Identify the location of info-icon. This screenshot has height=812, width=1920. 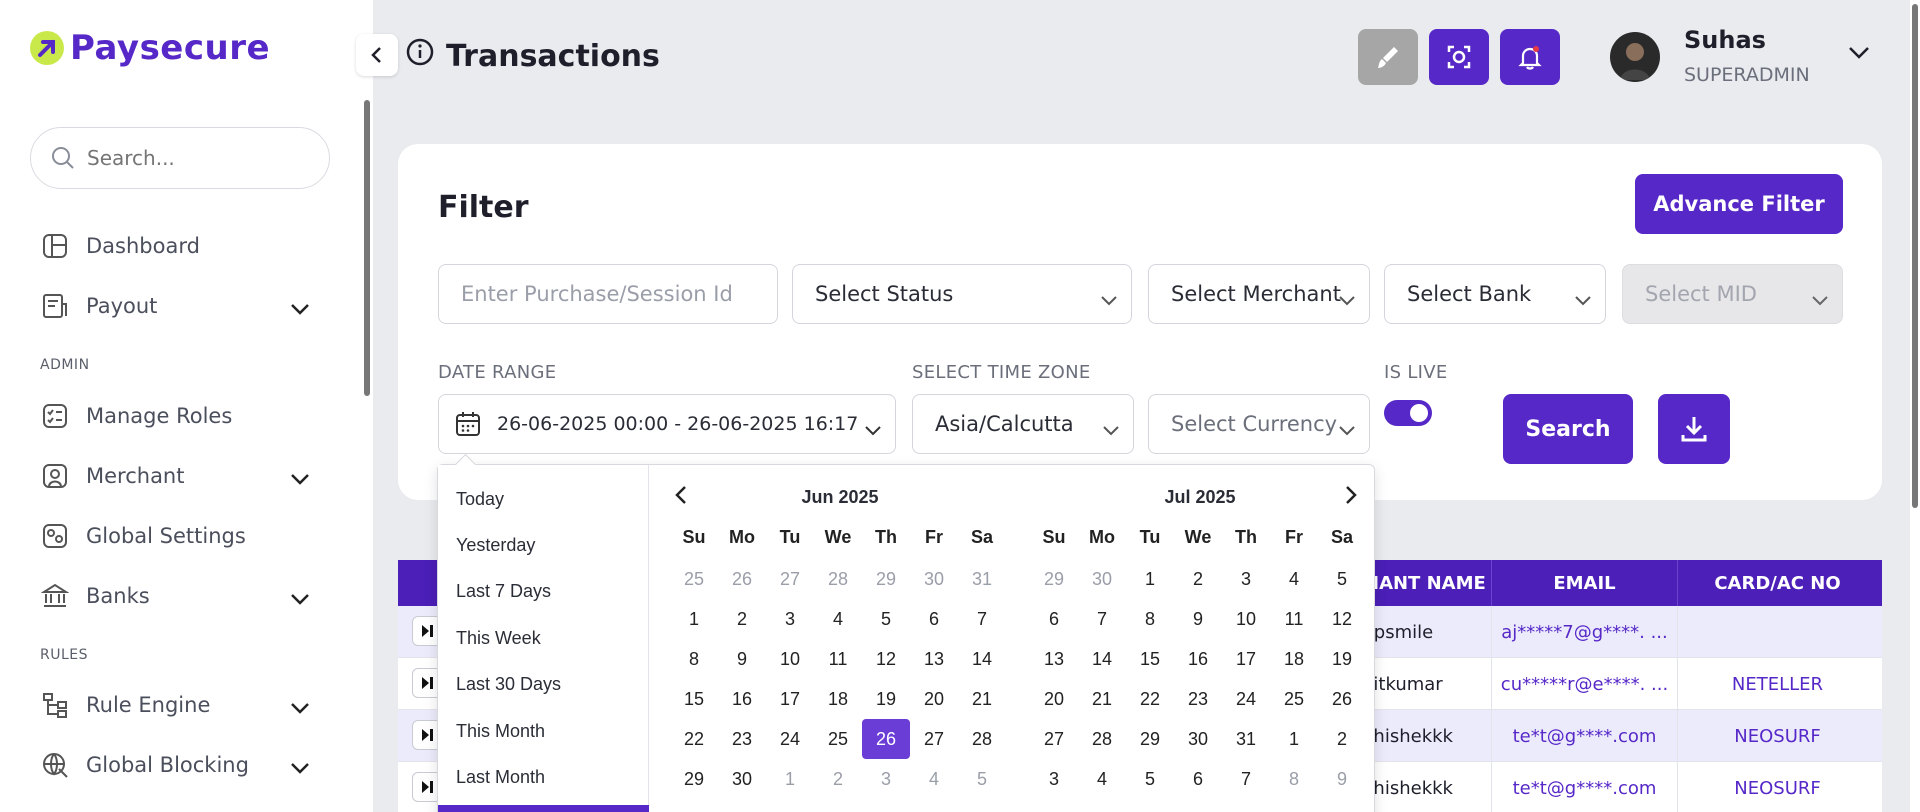
(420, 56).